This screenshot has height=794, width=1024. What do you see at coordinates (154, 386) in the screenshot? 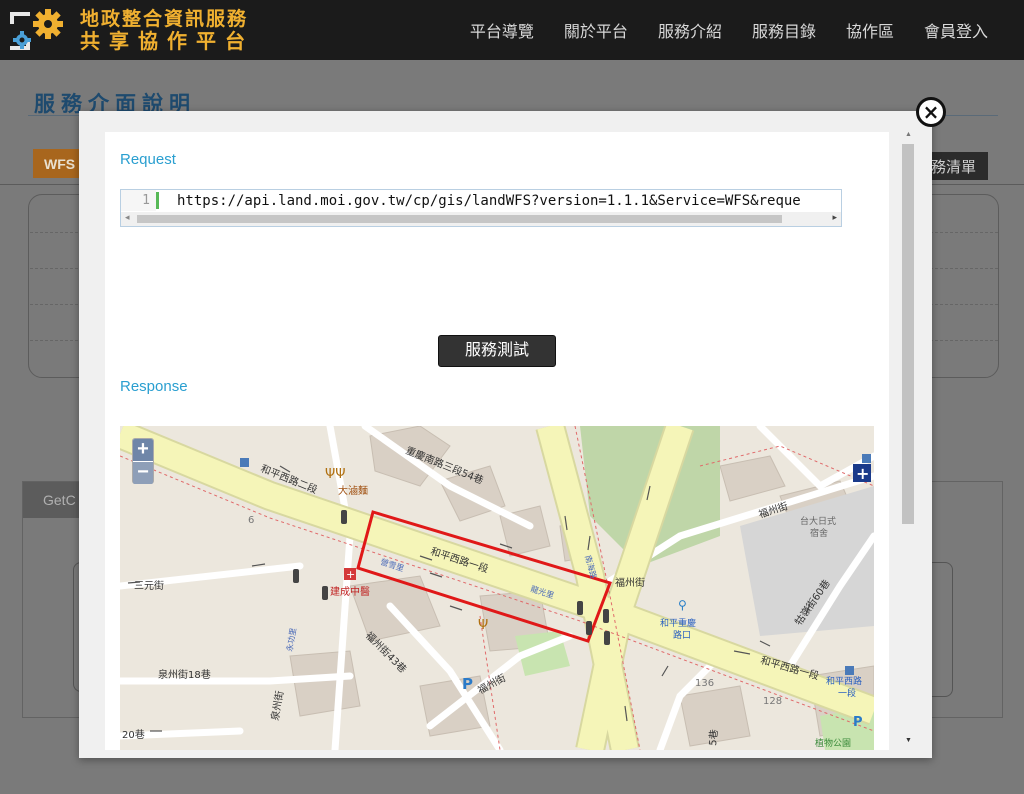
I see `response-label: Response` at bounding box center [154, 386].